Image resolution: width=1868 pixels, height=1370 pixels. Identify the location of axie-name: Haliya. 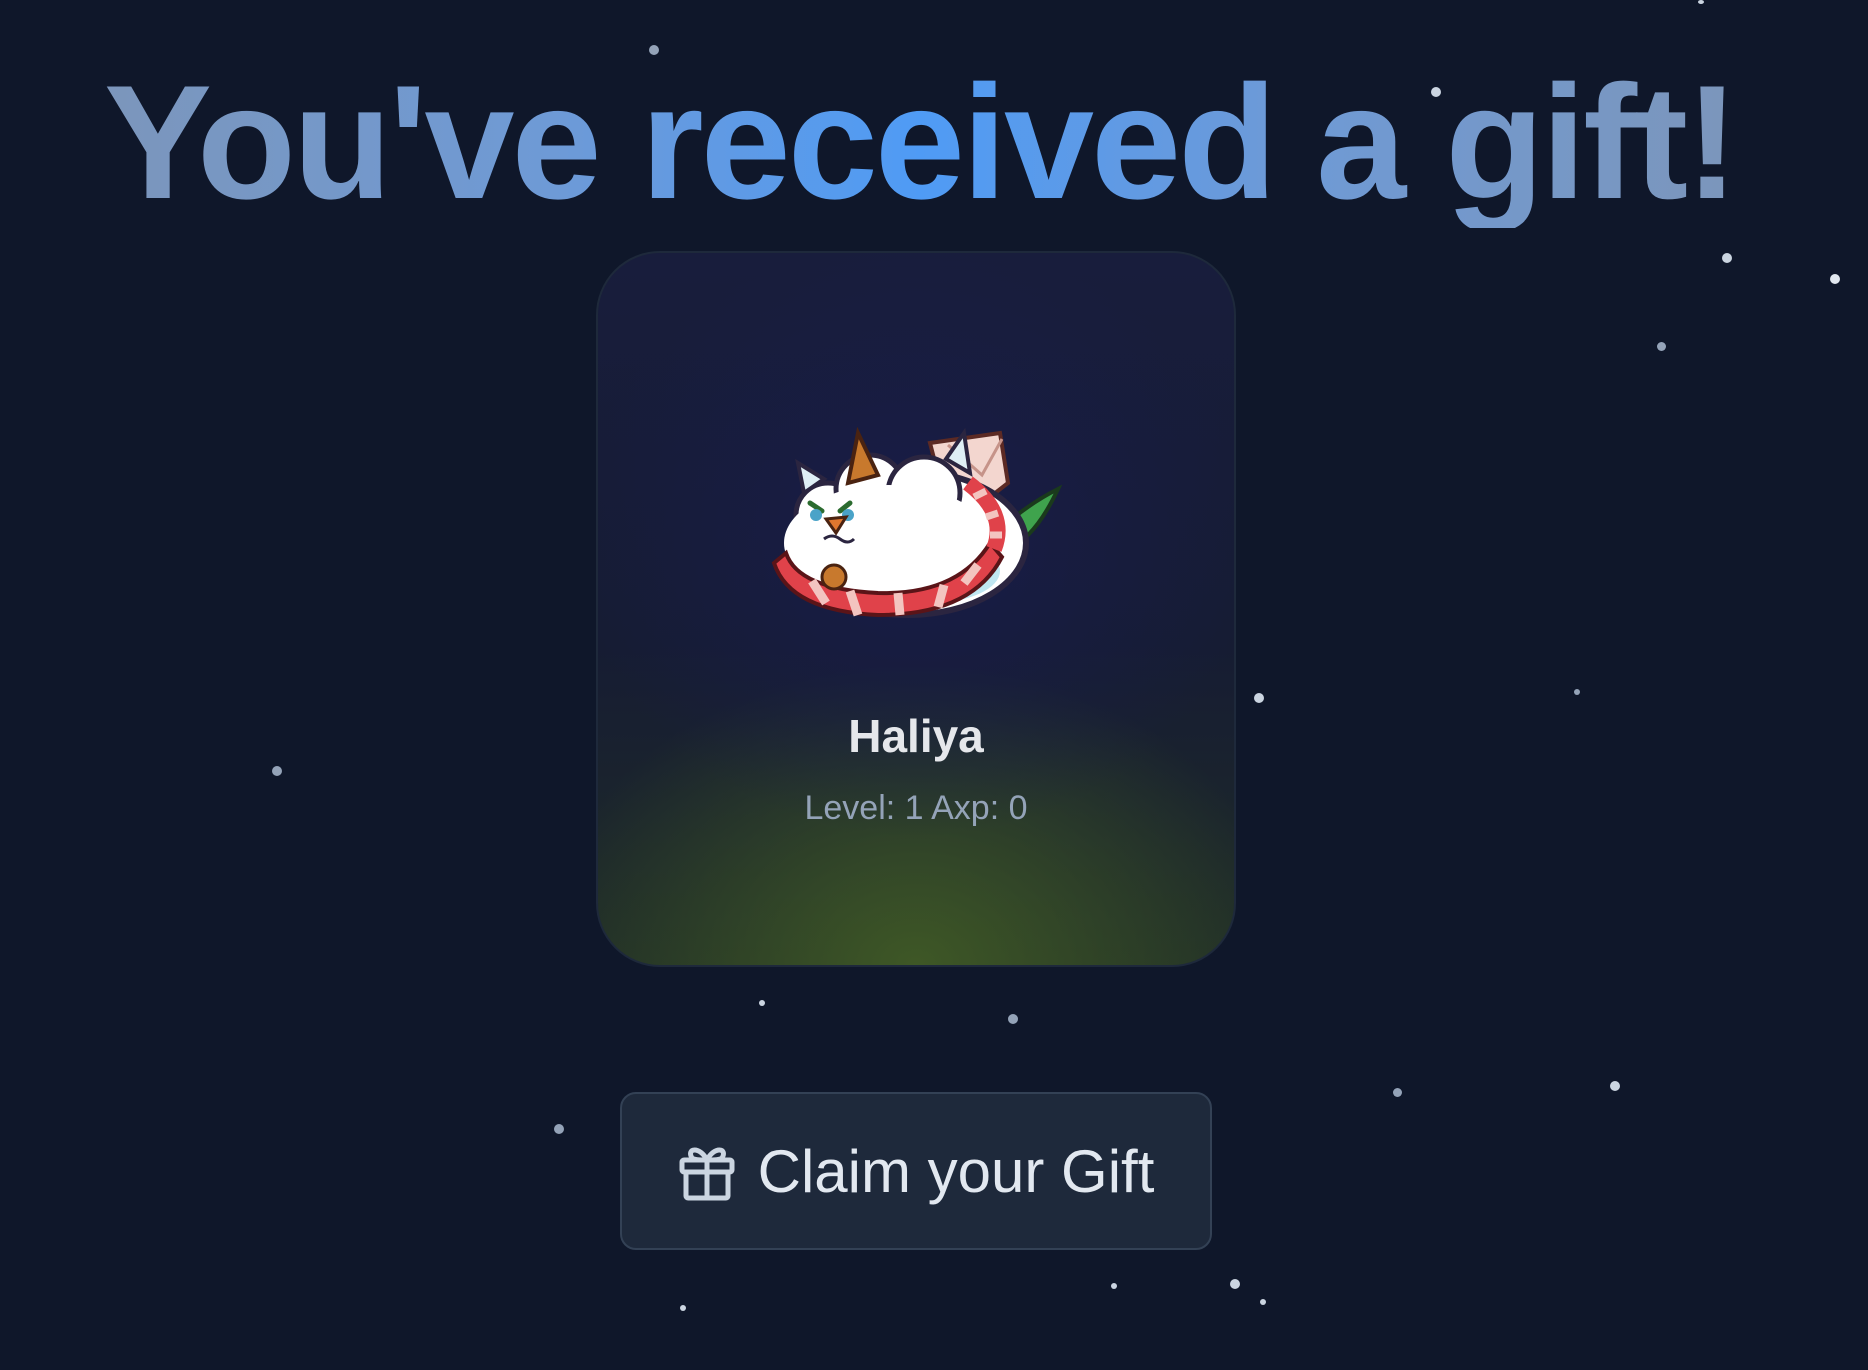
(916, 736).